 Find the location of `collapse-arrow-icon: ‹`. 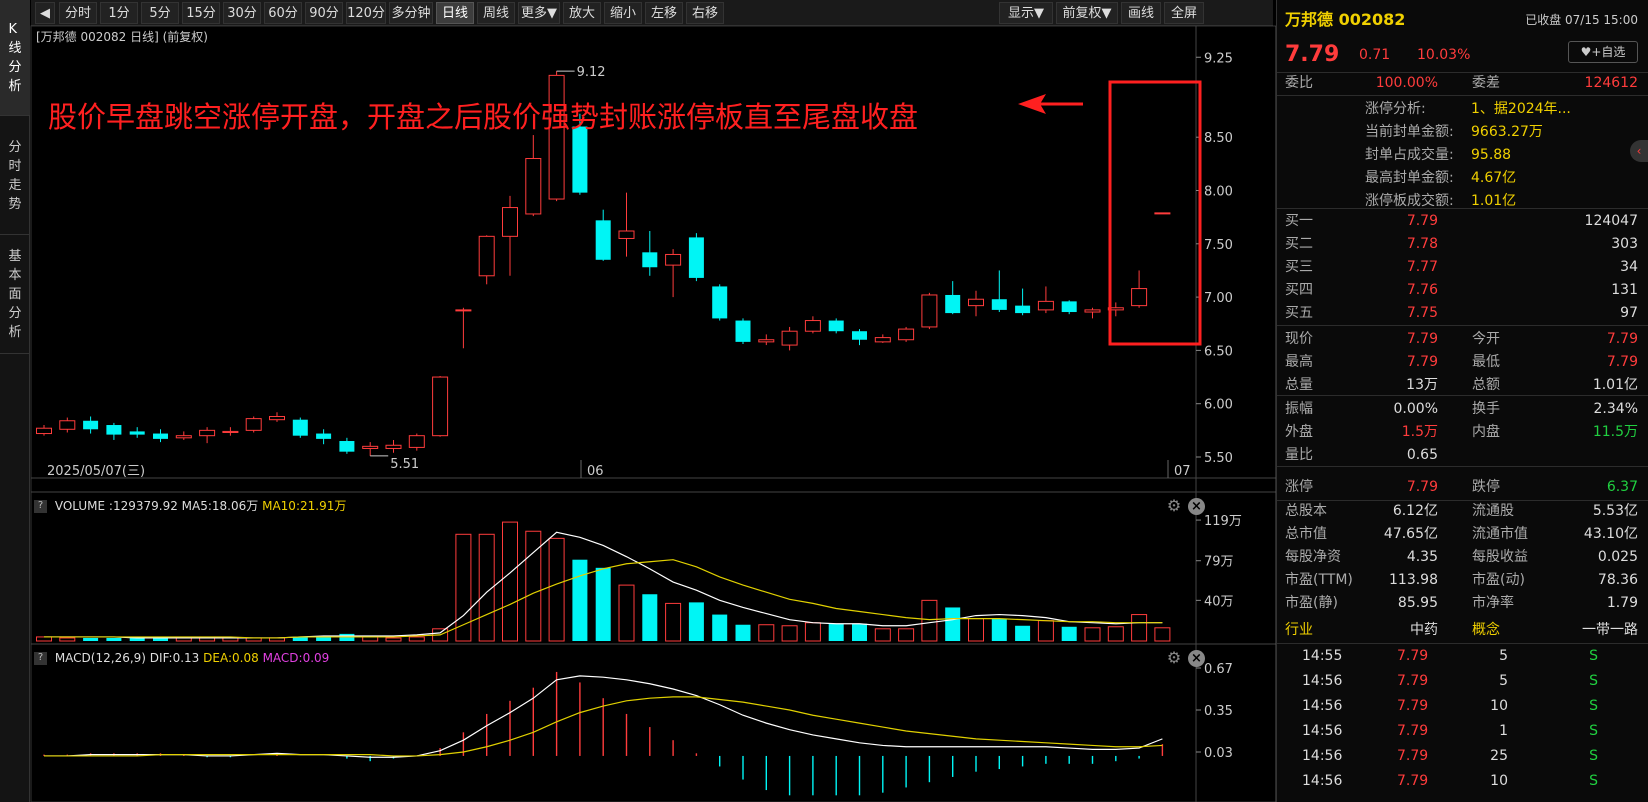

collapse-arrow-icon: ‹ is located at coordinates (1639, 151).